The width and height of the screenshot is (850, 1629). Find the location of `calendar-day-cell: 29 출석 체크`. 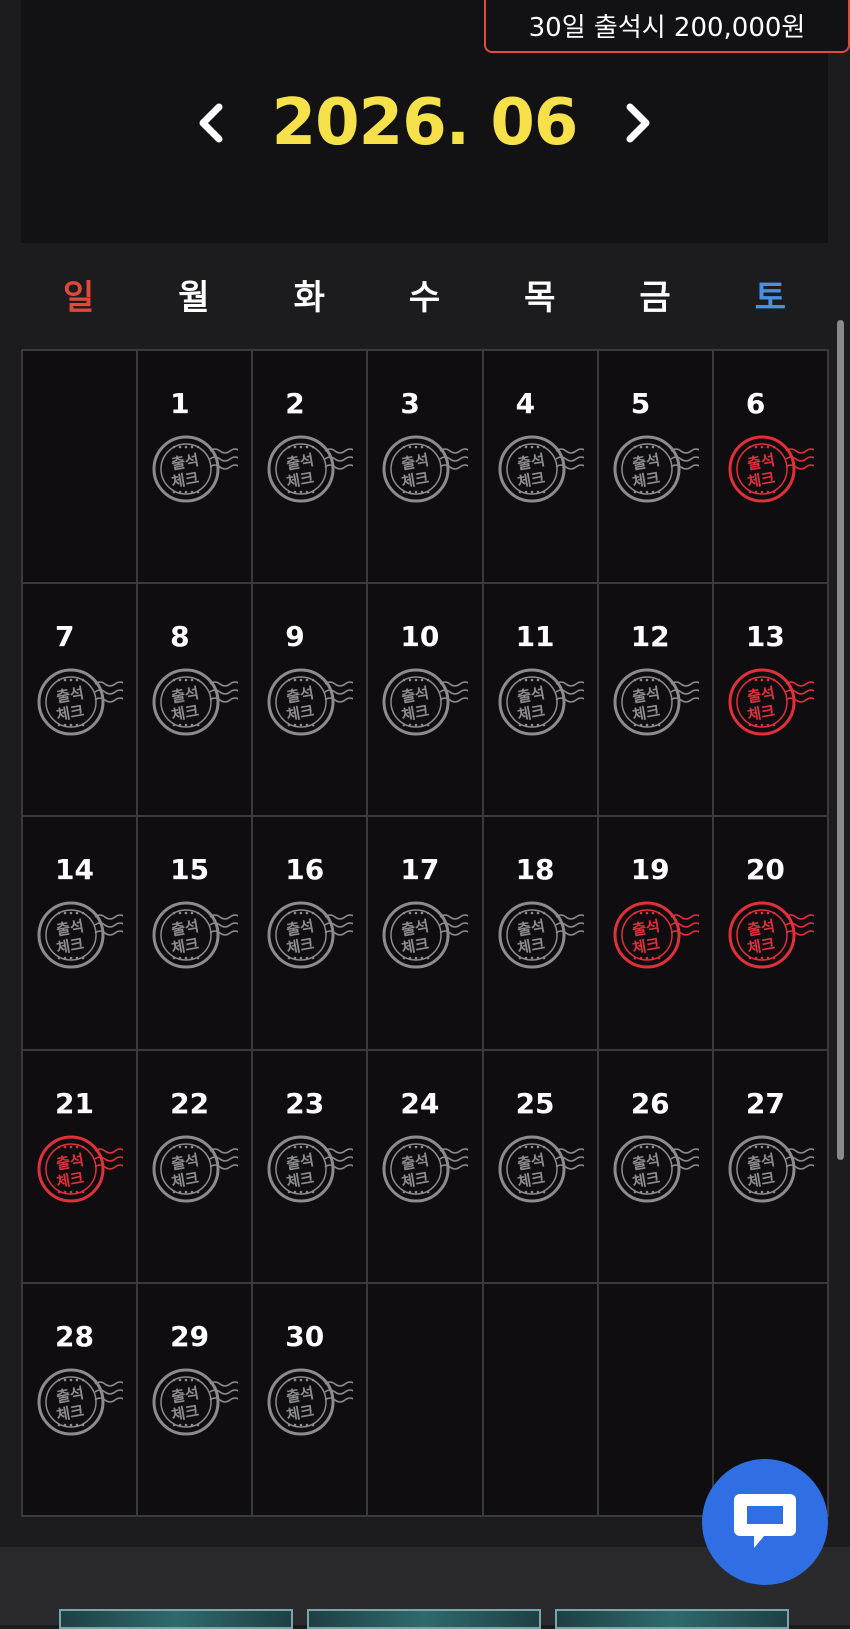

calendar-day-cell: 29 출석 체크 is located at coordinates (196, 1400).